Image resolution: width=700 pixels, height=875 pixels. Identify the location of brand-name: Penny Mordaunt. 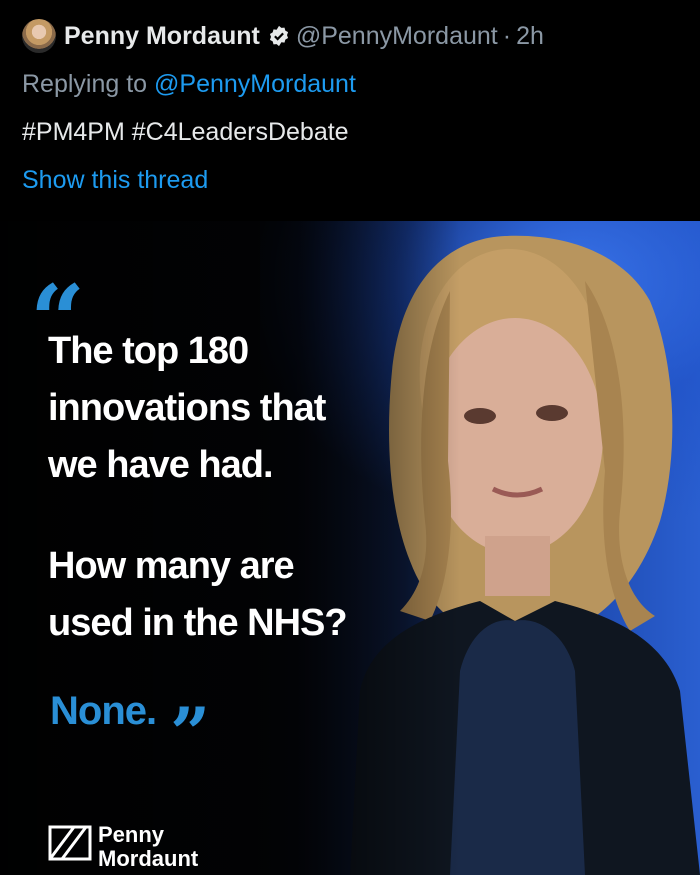
(148, 847).